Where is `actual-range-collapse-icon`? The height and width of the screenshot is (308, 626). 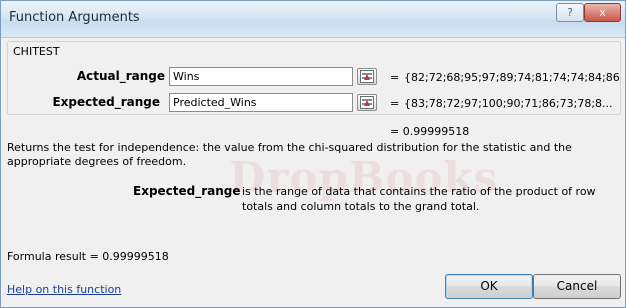
actual-range-collapse-icon is located at coordinates (367, 76).